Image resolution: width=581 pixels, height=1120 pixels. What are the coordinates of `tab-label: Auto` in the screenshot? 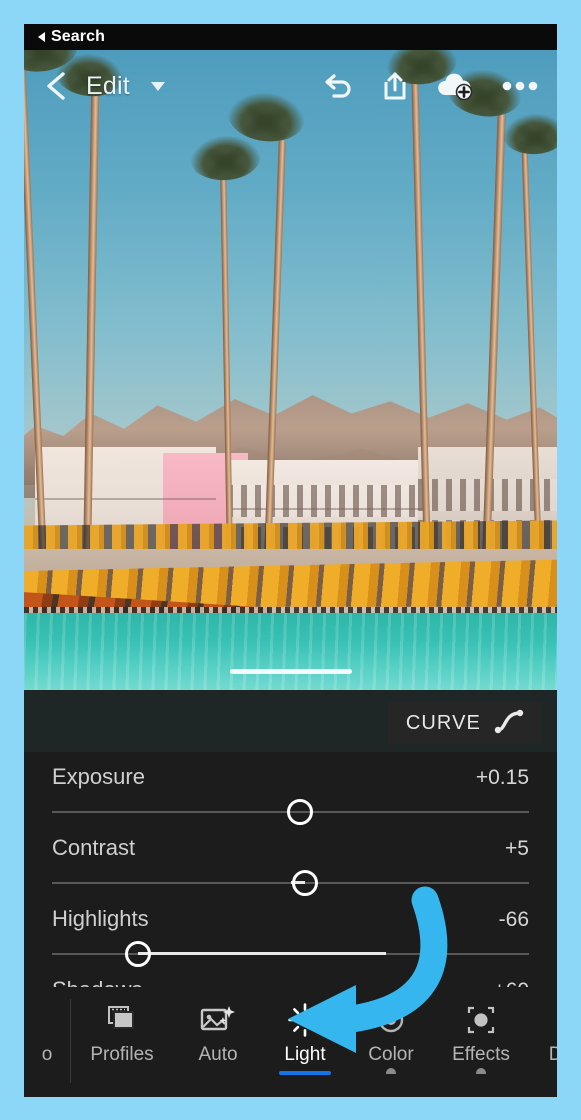 It's located at (218, 1054).